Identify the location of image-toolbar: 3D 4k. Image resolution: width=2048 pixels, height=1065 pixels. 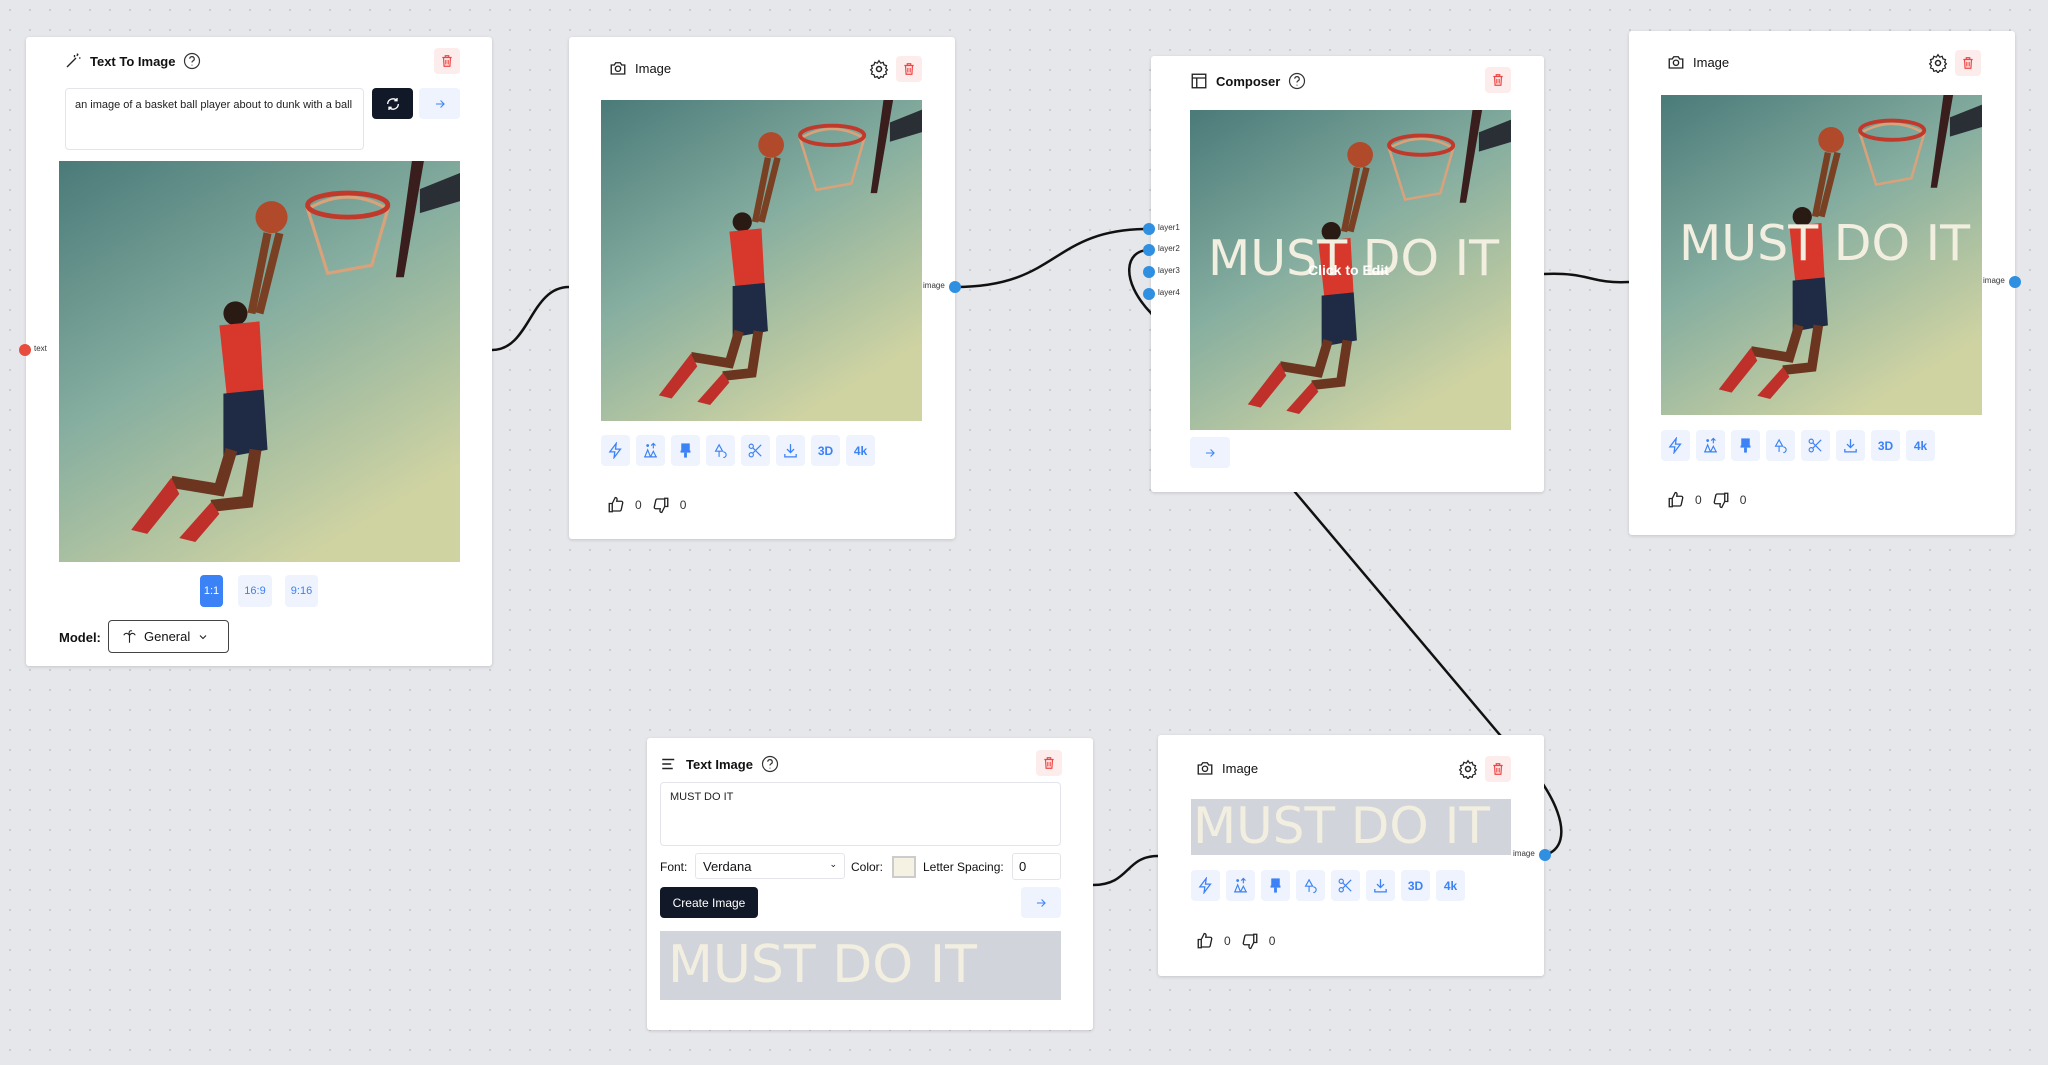
(1798, 445).